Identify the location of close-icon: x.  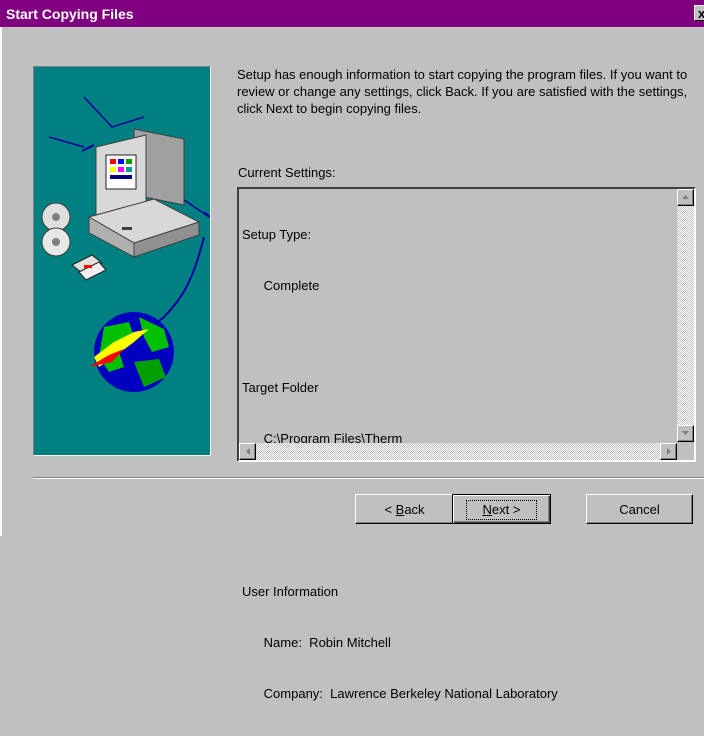
(701, 13).